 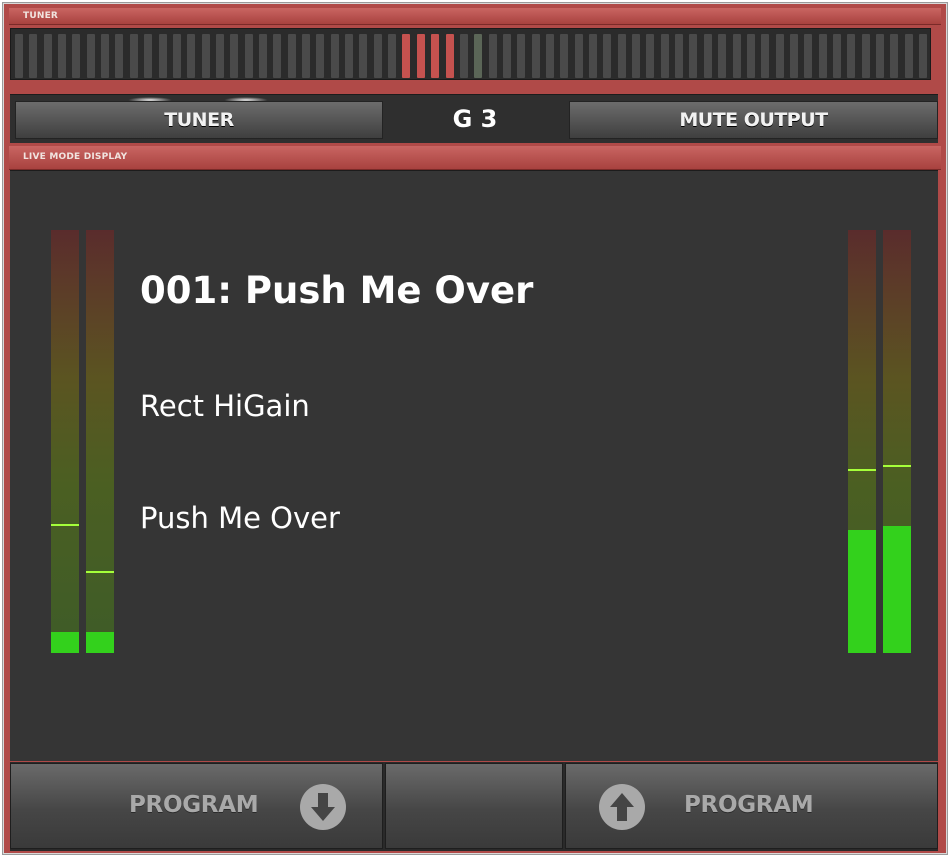 I want to click on input-meter-left, so click(x=65, y=441).